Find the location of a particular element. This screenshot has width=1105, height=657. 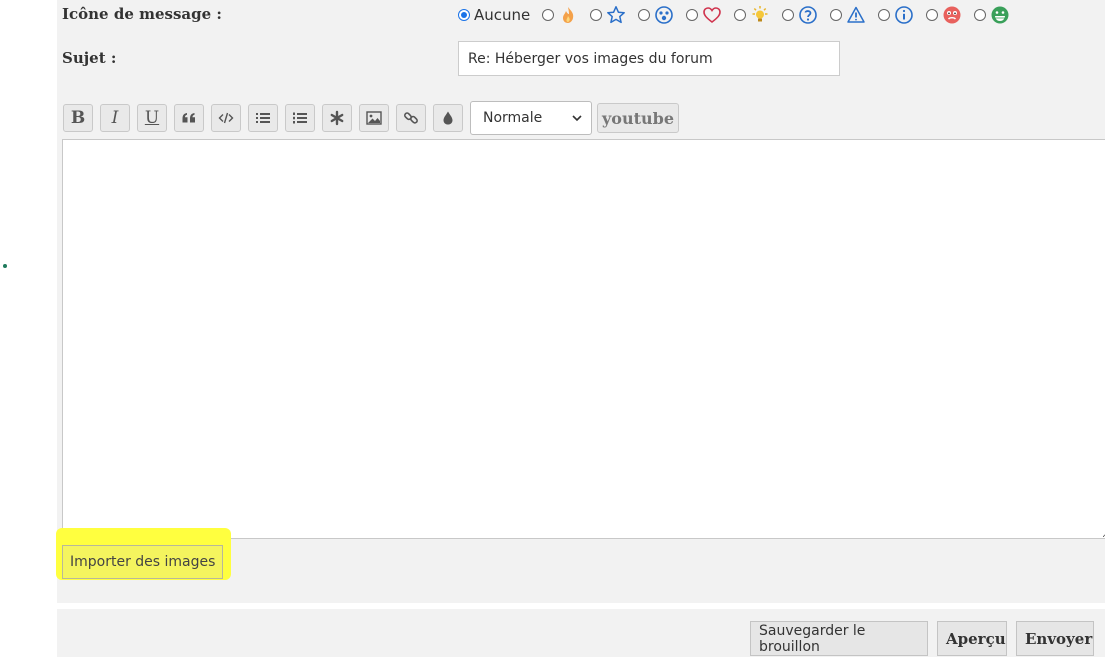

icon-option-grin is located at coordinates (992, 15).